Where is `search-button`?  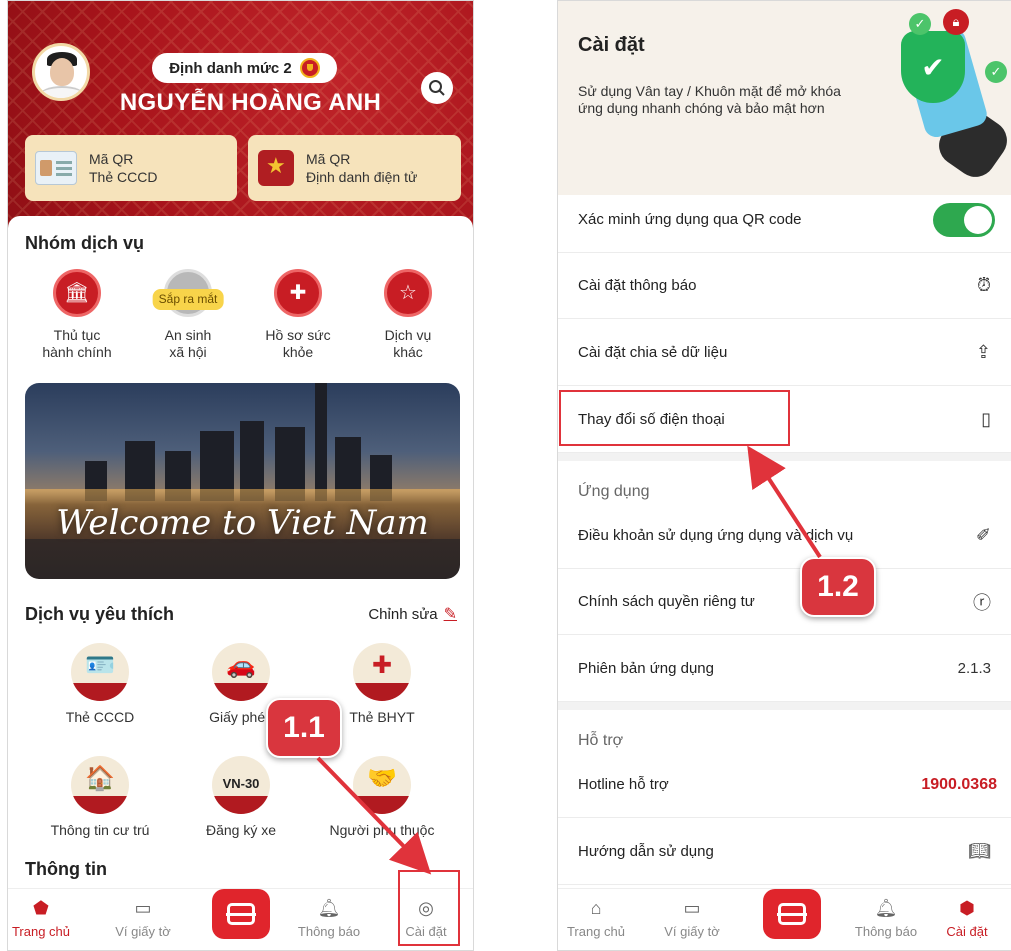 search-button is located at coordinates (437, 88).